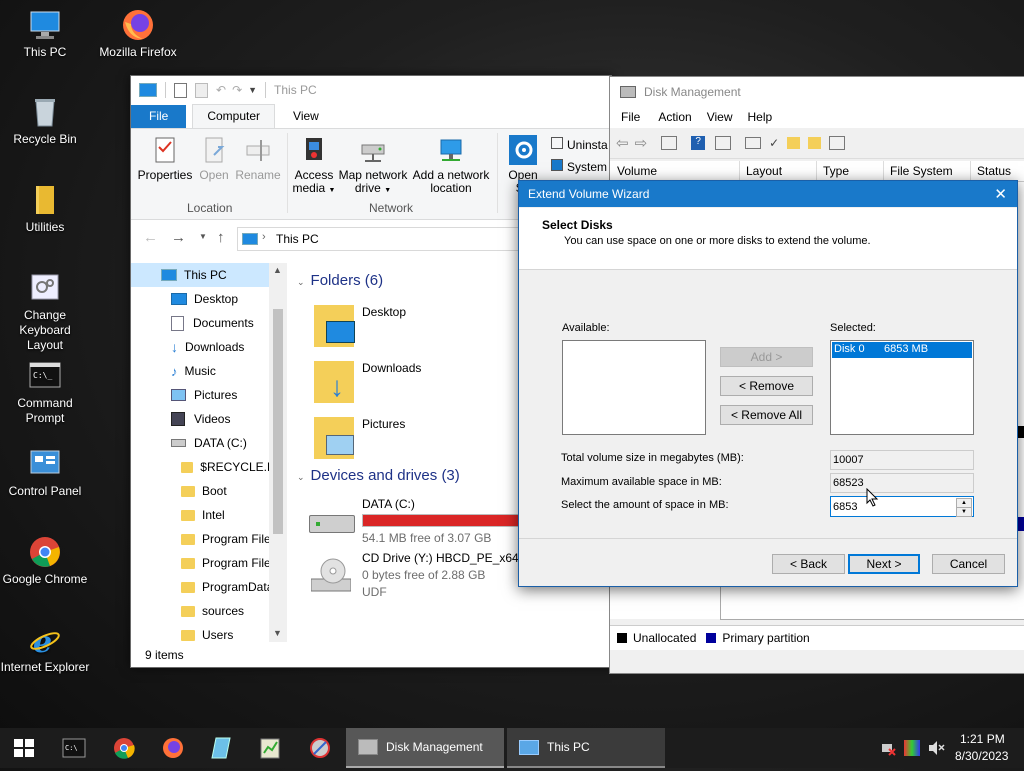 This screenshot has height=771, width=1024. What do you see at coordinates (45, 121) in the screenshot?
I see `desktop-icon-recycle-bin: Recycle Bin` at bounding box center [45, 121].